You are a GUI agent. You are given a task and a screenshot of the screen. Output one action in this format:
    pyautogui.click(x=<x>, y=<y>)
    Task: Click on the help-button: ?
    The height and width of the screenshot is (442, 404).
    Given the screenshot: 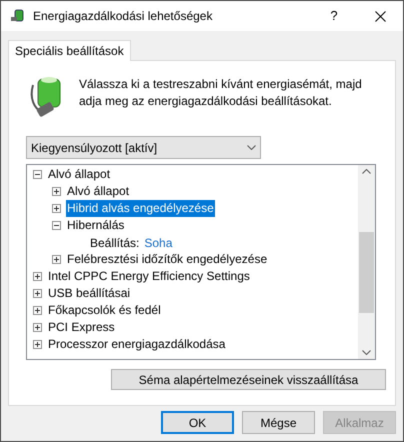 What is the action you would take?
    pyautogui.click(x=334, y=16)
    